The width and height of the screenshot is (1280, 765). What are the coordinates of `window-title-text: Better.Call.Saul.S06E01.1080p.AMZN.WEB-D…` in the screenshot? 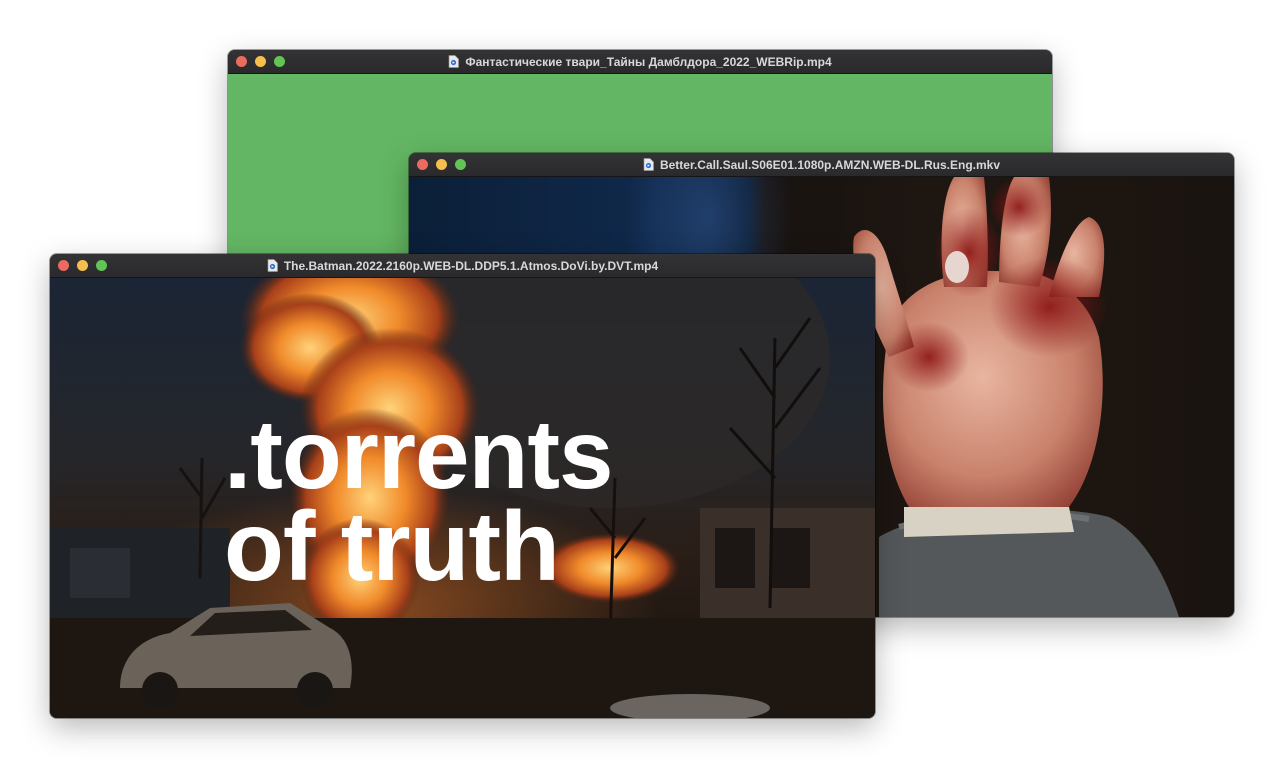 It's located at (830, 164).